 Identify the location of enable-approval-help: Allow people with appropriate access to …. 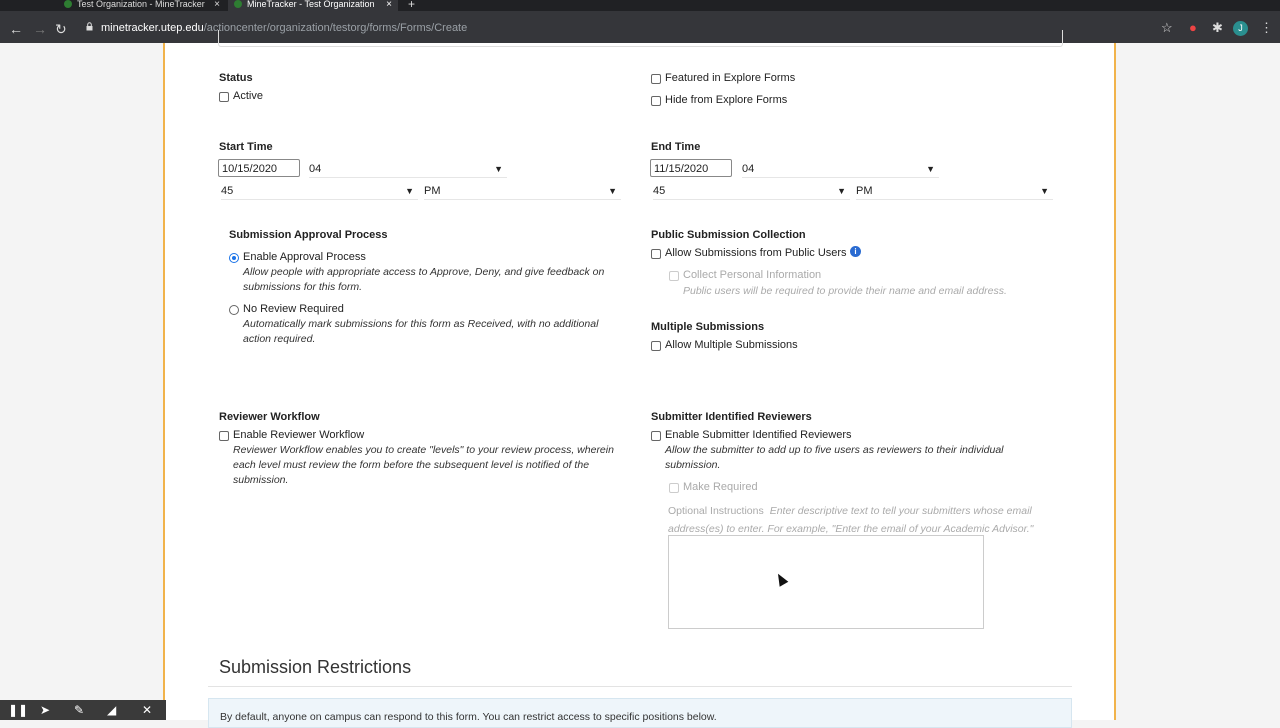
(424, 279).